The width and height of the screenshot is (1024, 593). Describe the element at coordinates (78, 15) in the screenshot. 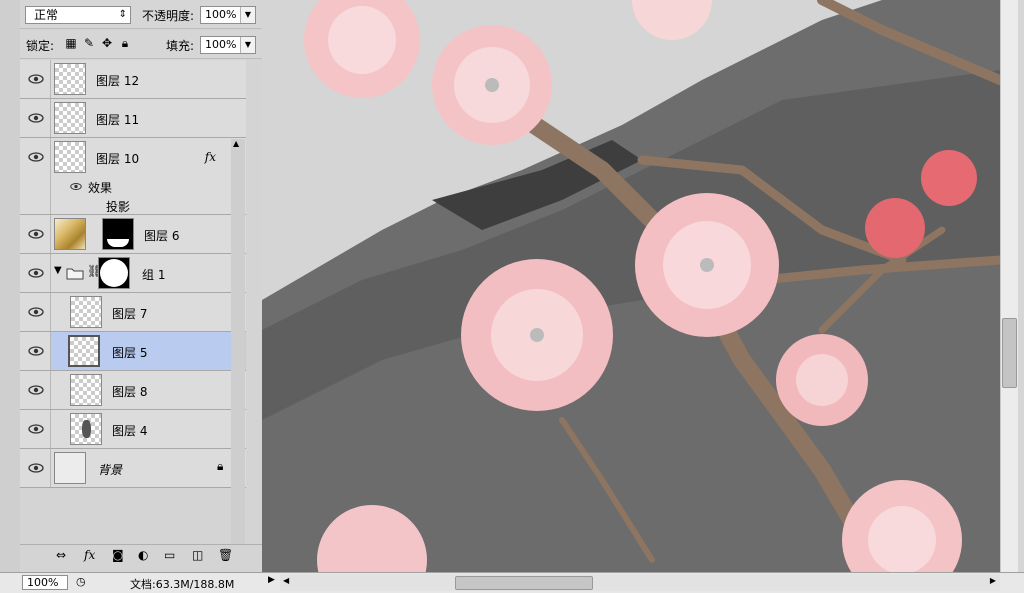

I see `blend-mode-select: 正常 ⇕` at that location.